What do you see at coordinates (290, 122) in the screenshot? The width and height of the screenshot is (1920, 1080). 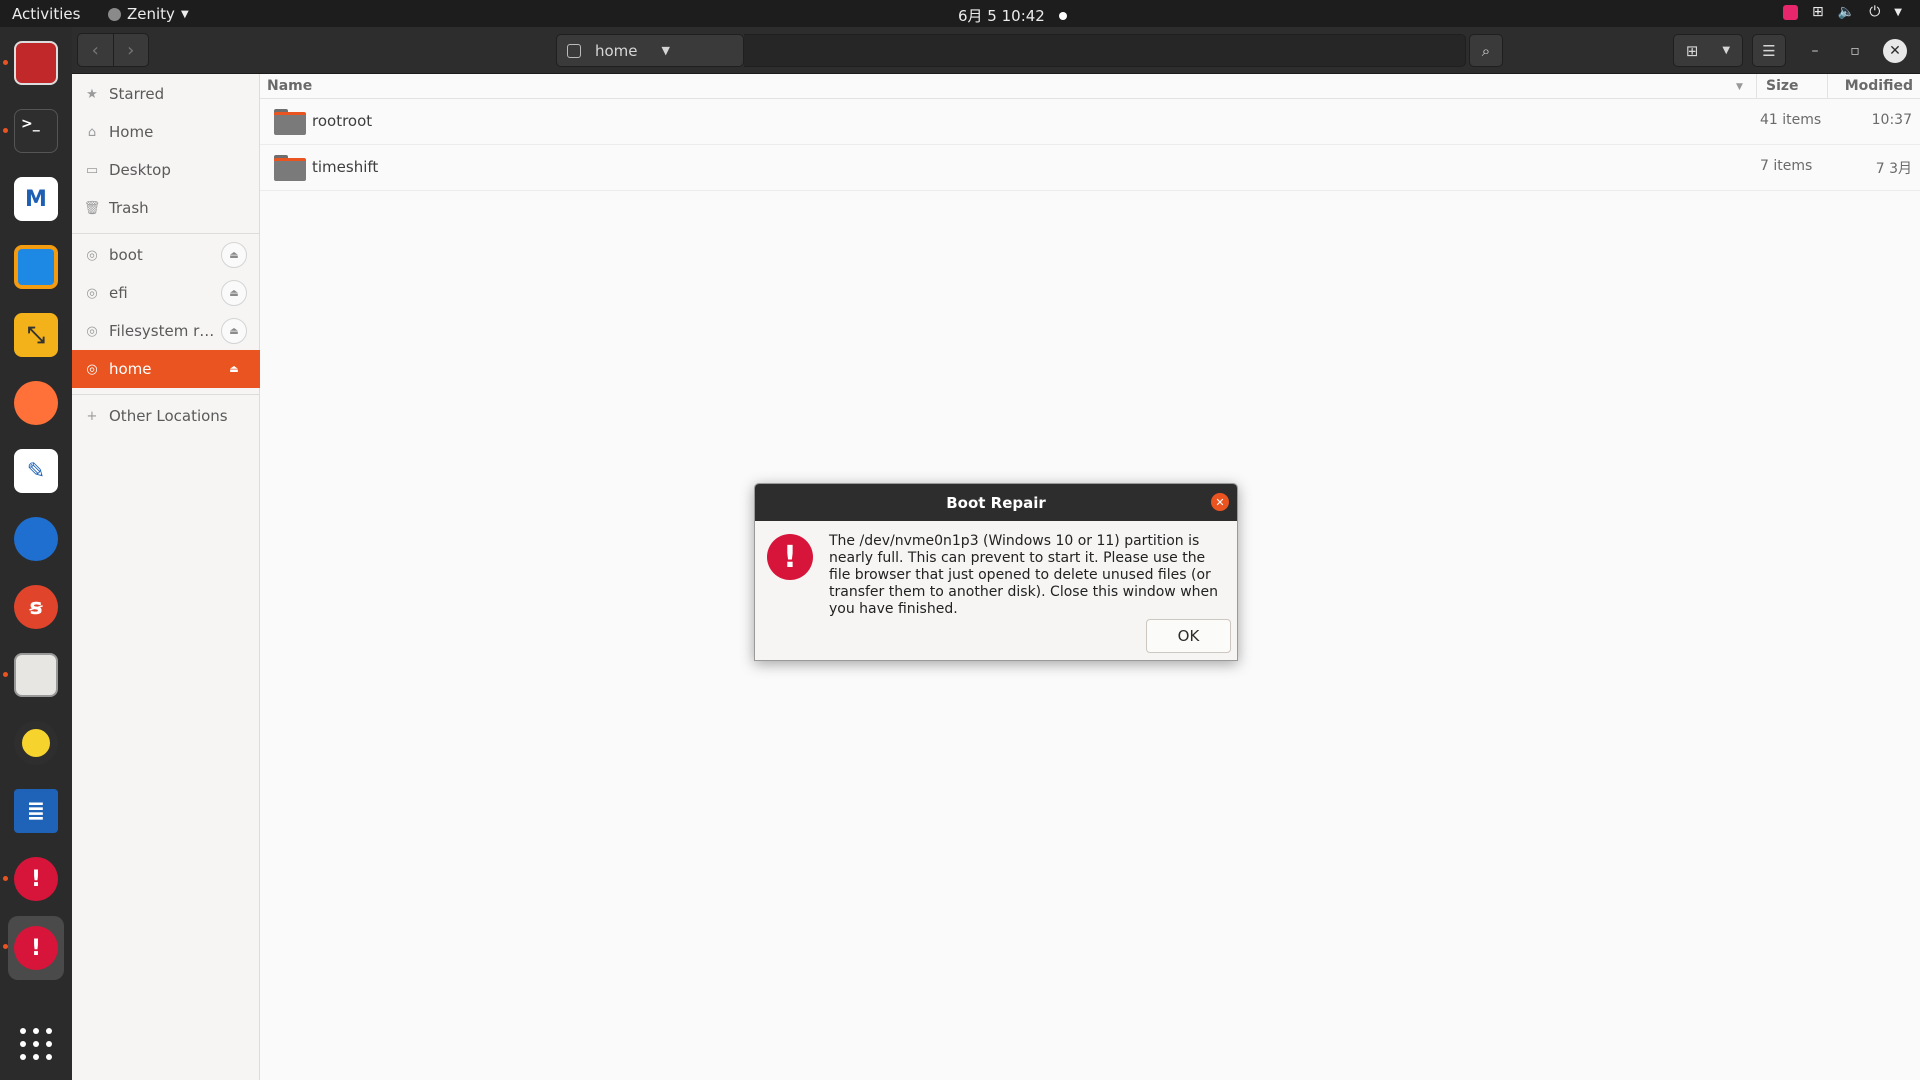 I see `folder-icon` at bounding box center [290, 122].